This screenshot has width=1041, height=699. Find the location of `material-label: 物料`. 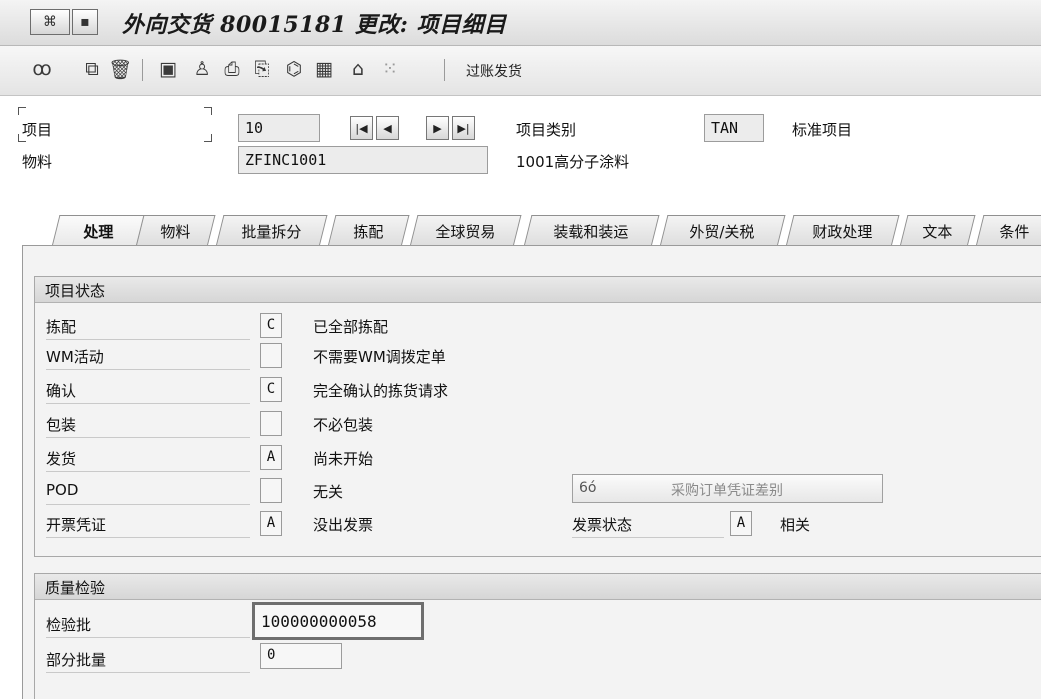

material-label: 物料 is located at coordinates (37, 162).